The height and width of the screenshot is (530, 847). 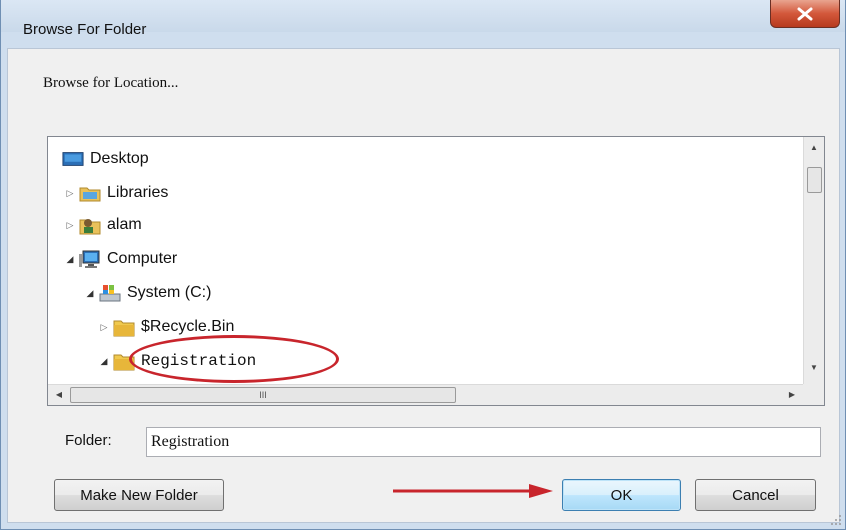 I want to click on cancel-button: Cancel, so click(x=755, y=495).